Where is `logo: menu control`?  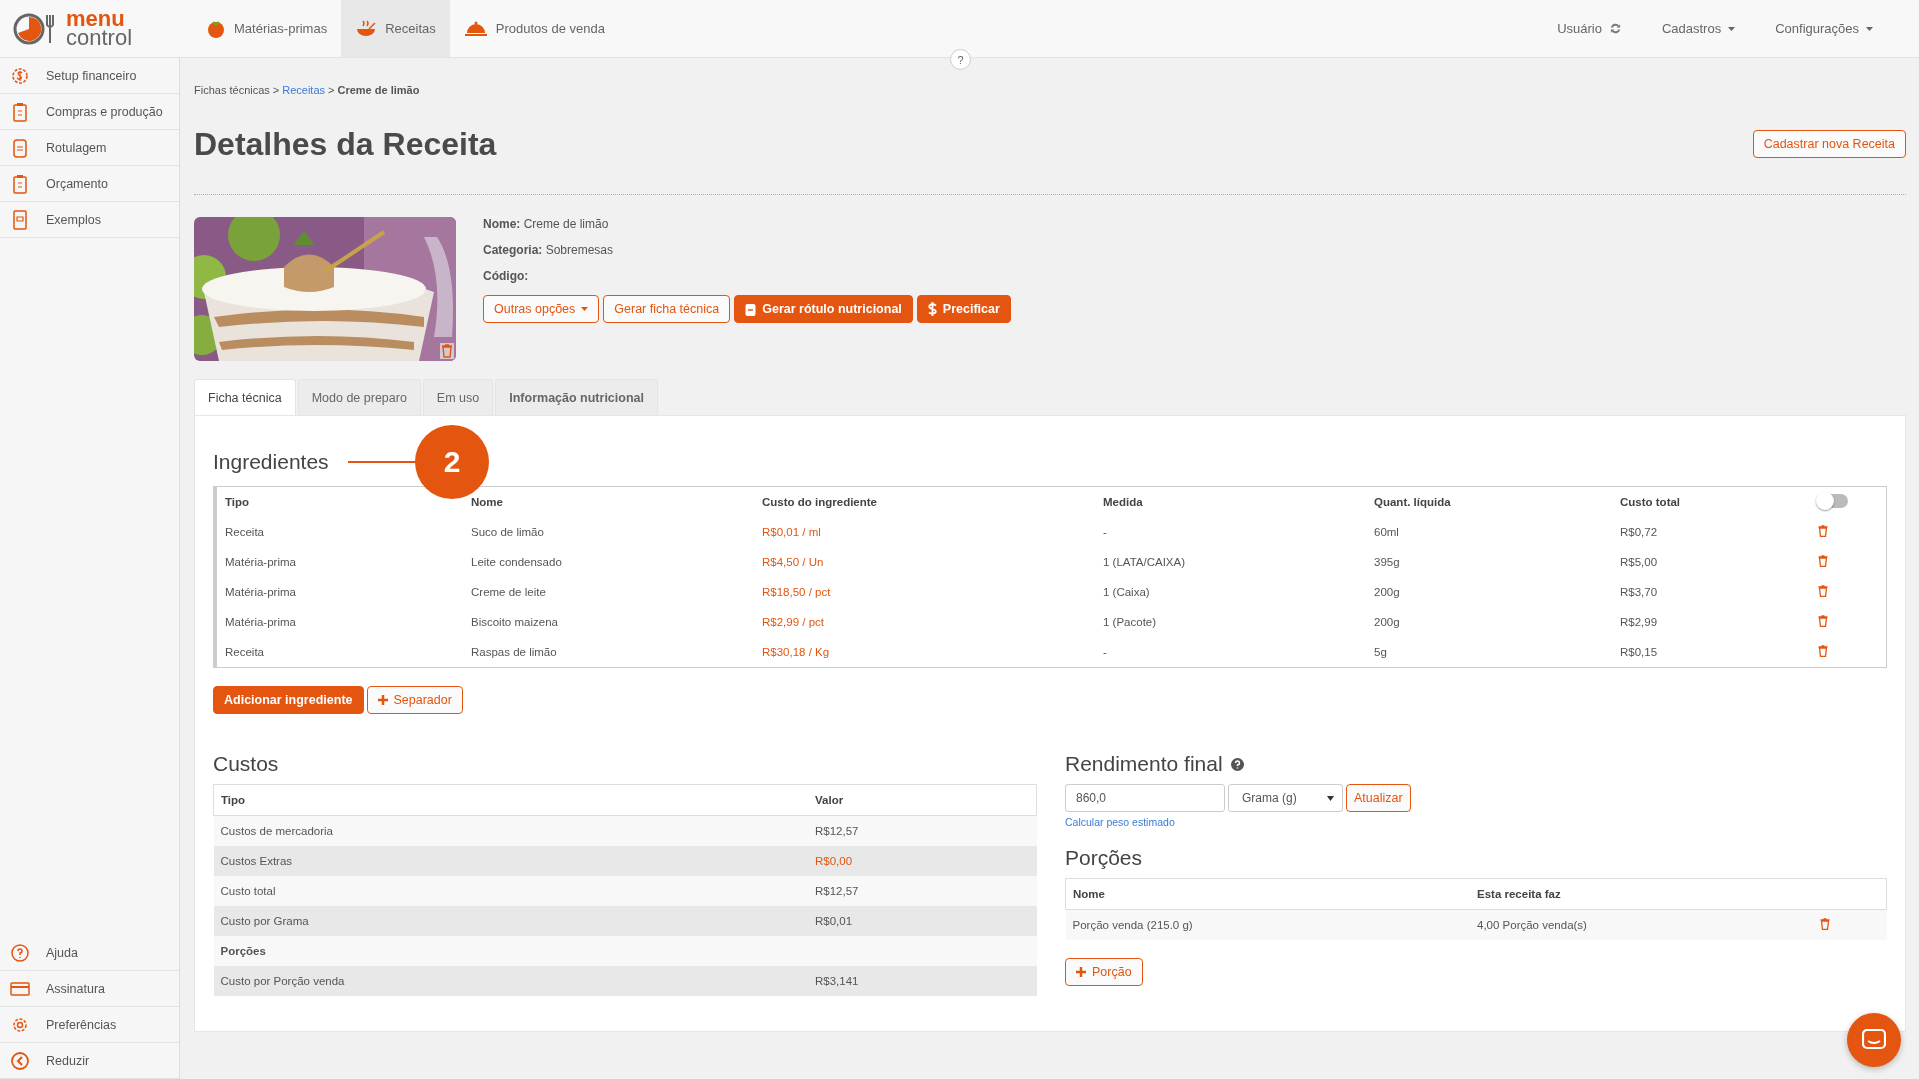
logo: menu control is located at coordinates (90, 28).